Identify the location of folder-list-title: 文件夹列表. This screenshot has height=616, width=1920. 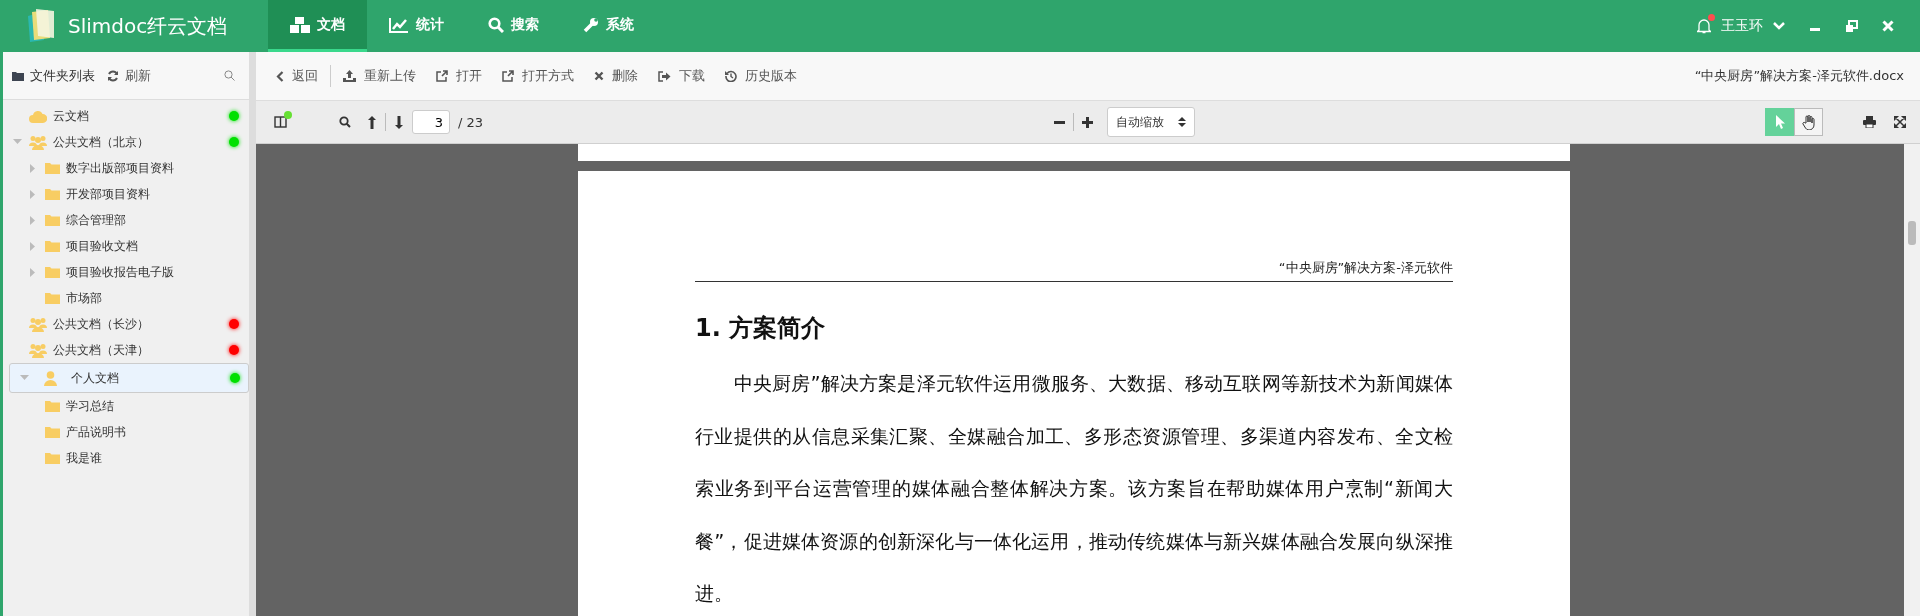
(62, 75).